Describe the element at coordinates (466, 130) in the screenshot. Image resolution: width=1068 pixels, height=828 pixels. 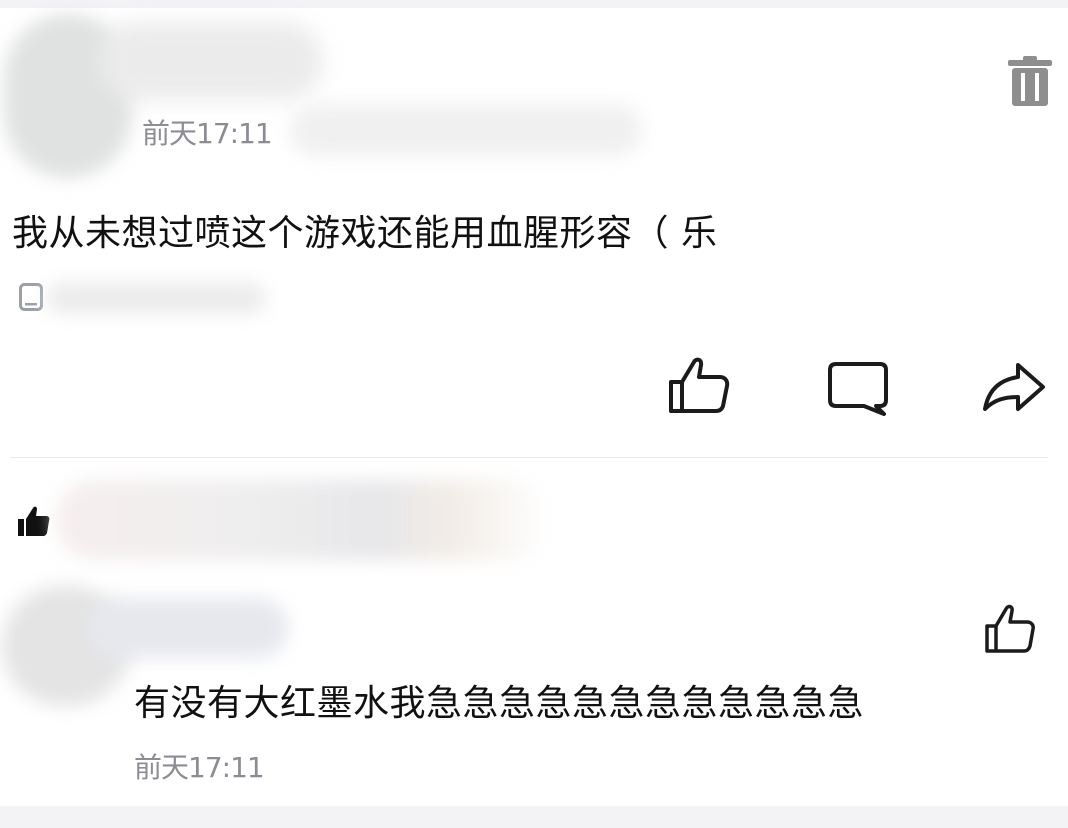
I see `post-location` at that location.